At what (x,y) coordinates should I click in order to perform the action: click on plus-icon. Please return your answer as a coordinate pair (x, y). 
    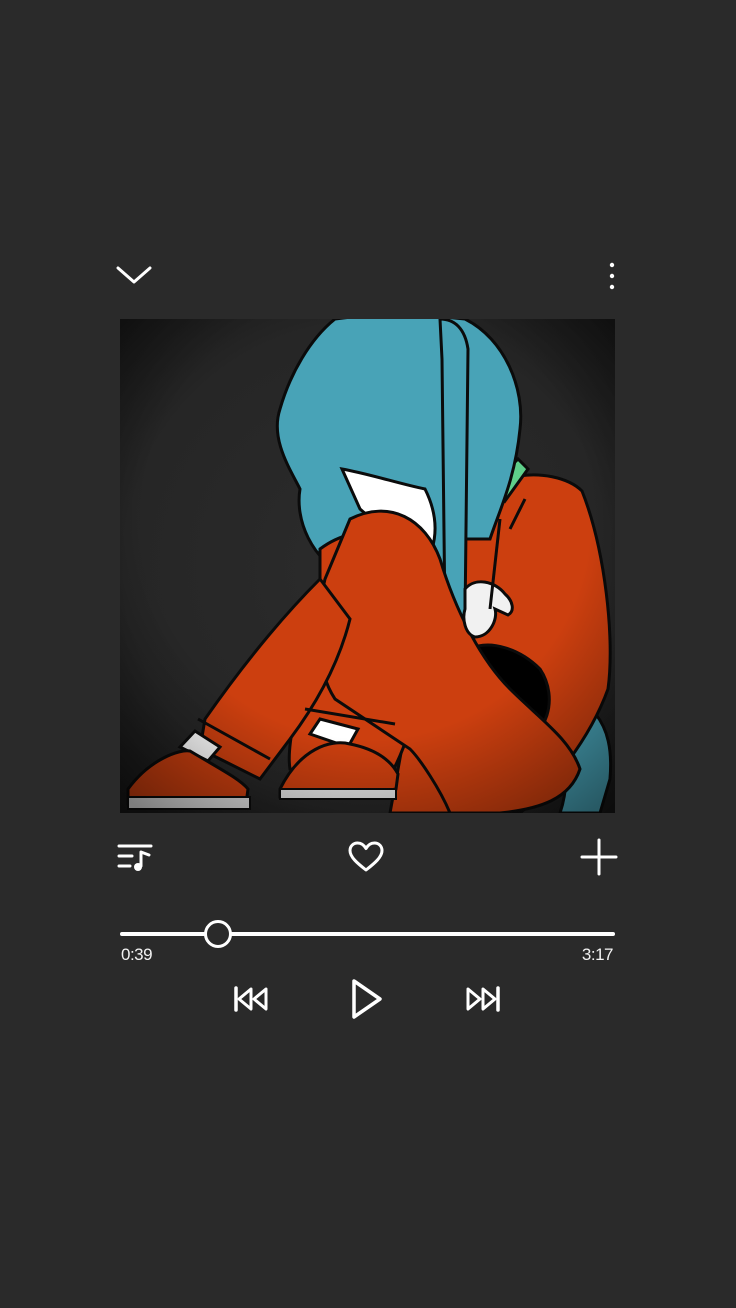
    Looking at the image, I should click on (599, 857).